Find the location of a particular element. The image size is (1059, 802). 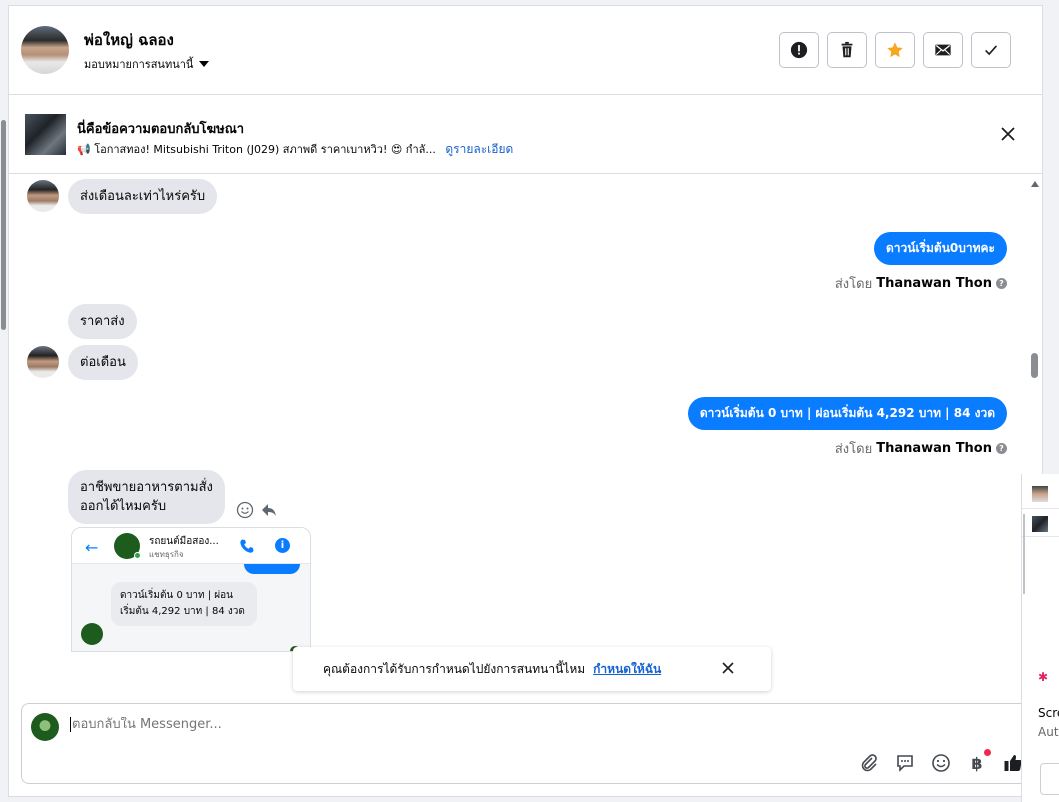

panel-text: Scre is located at coordinates (1048, 713).